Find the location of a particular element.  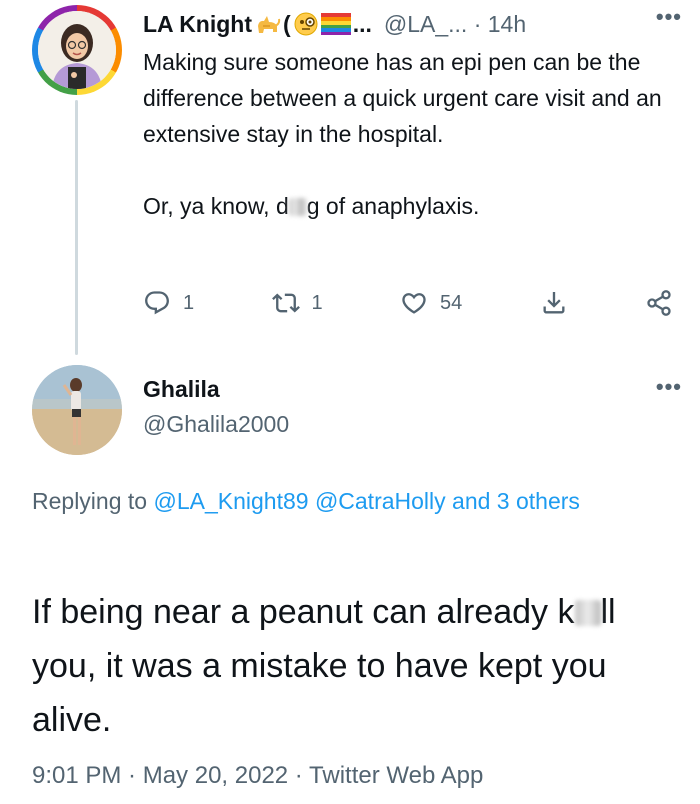

mention-catra-holly: @CatraHolly is located at coordinates (380, 501).